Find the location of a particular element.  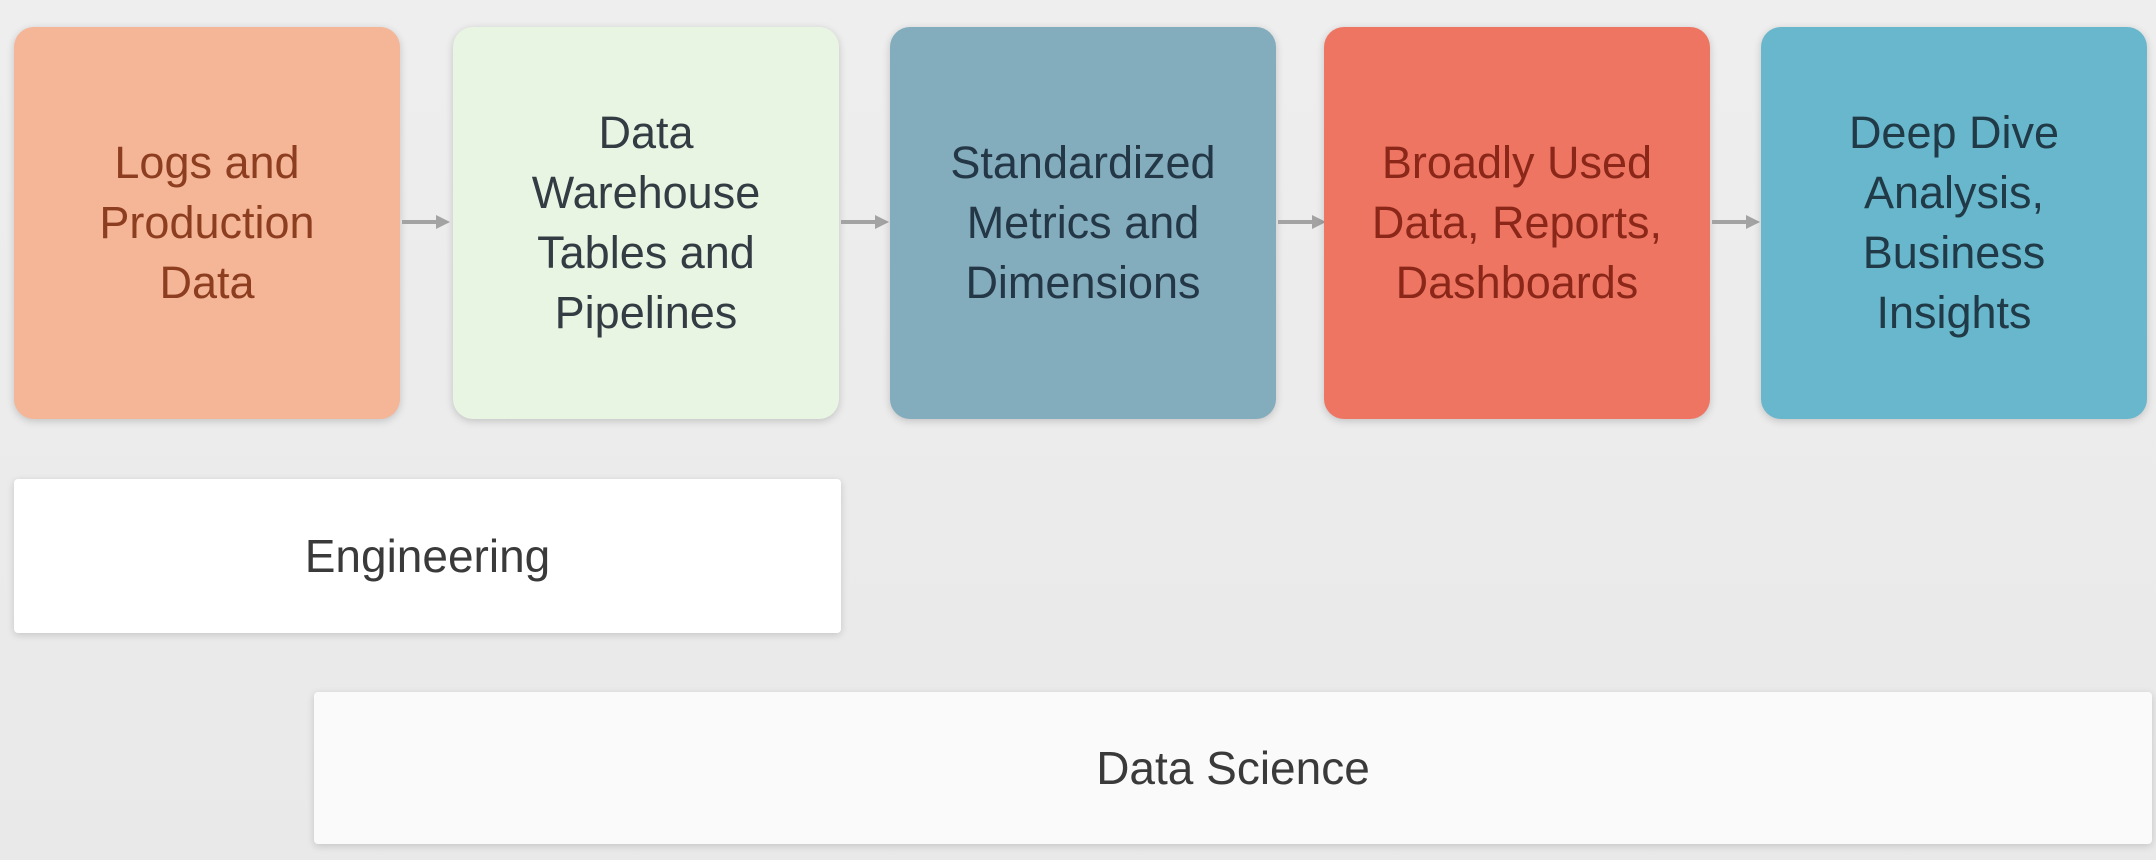

stage-broadly-used-data: Broadly Used Data, Reports, Dashboards is located at coordinates (1517, 223).